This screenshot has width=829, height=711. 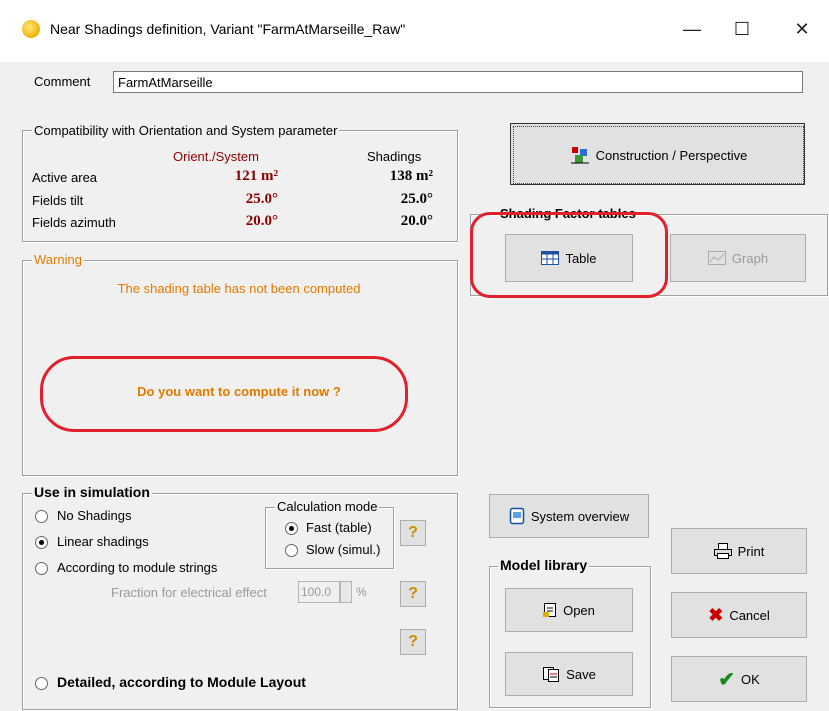 What do you see at coordinates (261, 221) in the screenshot?
I see `fields-azimuth-orient-value: 20.0°` at bounding box center [261, 221].